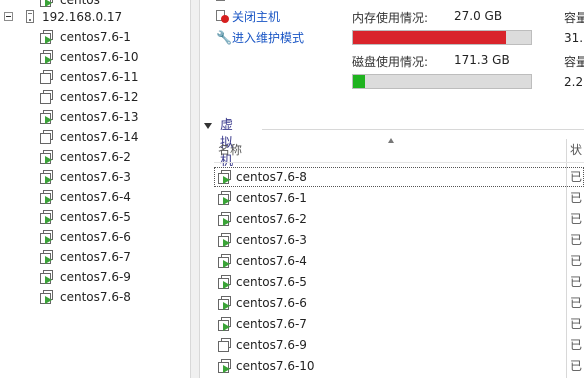  Describe the element at coordinates (95, 197) in the screenshot. I see `tree-item-label: centos7.6-4` at that location.